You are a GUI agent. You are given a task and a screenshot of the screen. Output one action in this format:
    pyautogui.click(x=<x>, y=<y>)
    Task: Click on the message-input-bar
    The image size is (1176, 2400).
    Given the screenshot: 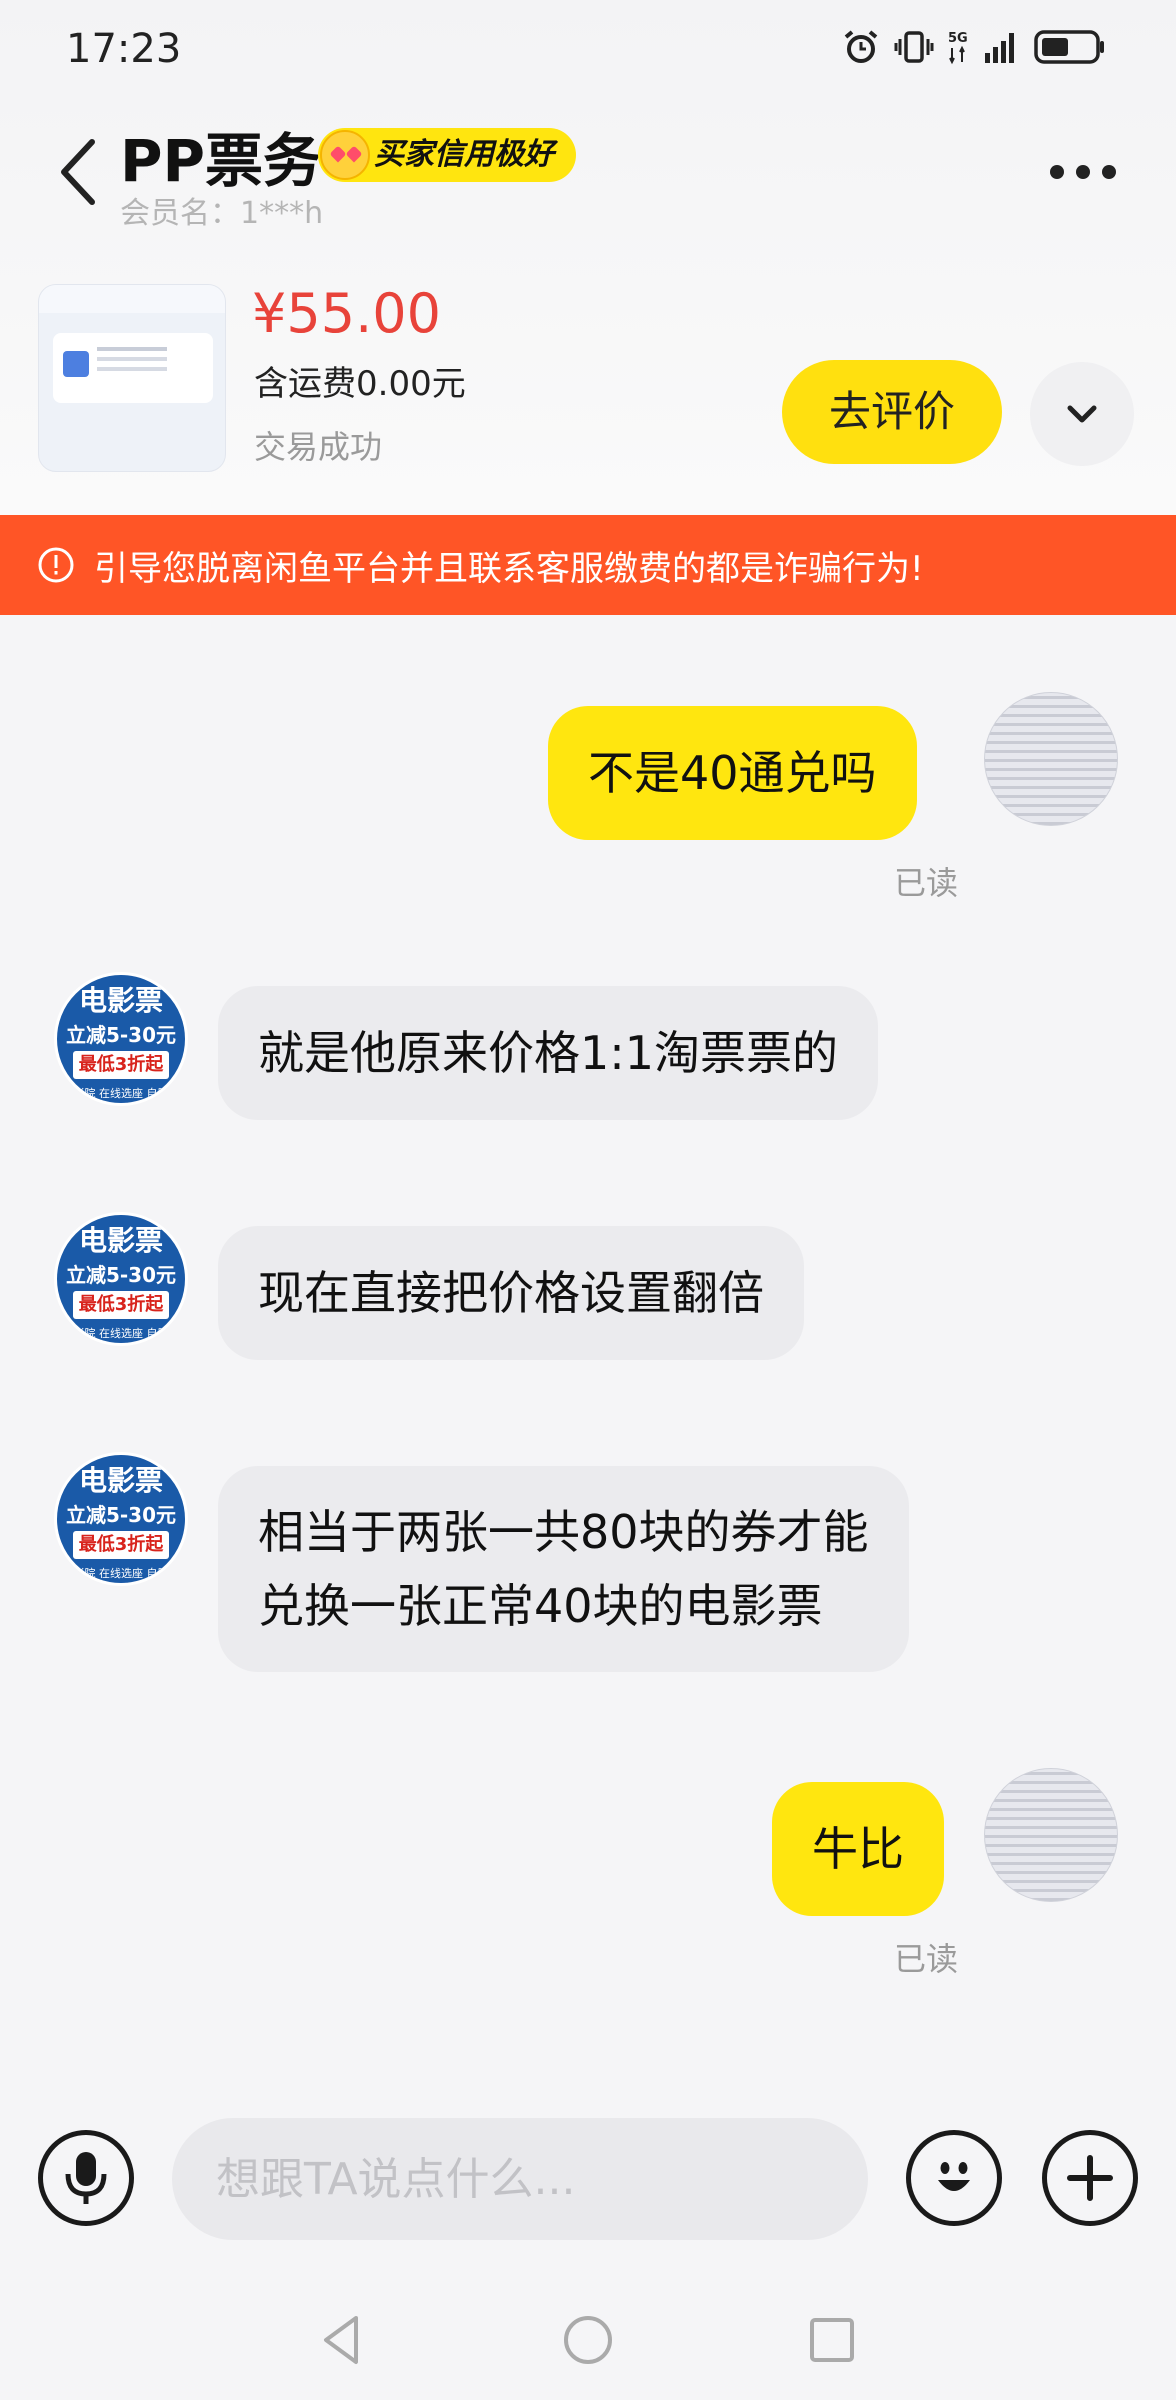 What is the action you would take?
    pyautogui.click(x=588, y=2180)
    